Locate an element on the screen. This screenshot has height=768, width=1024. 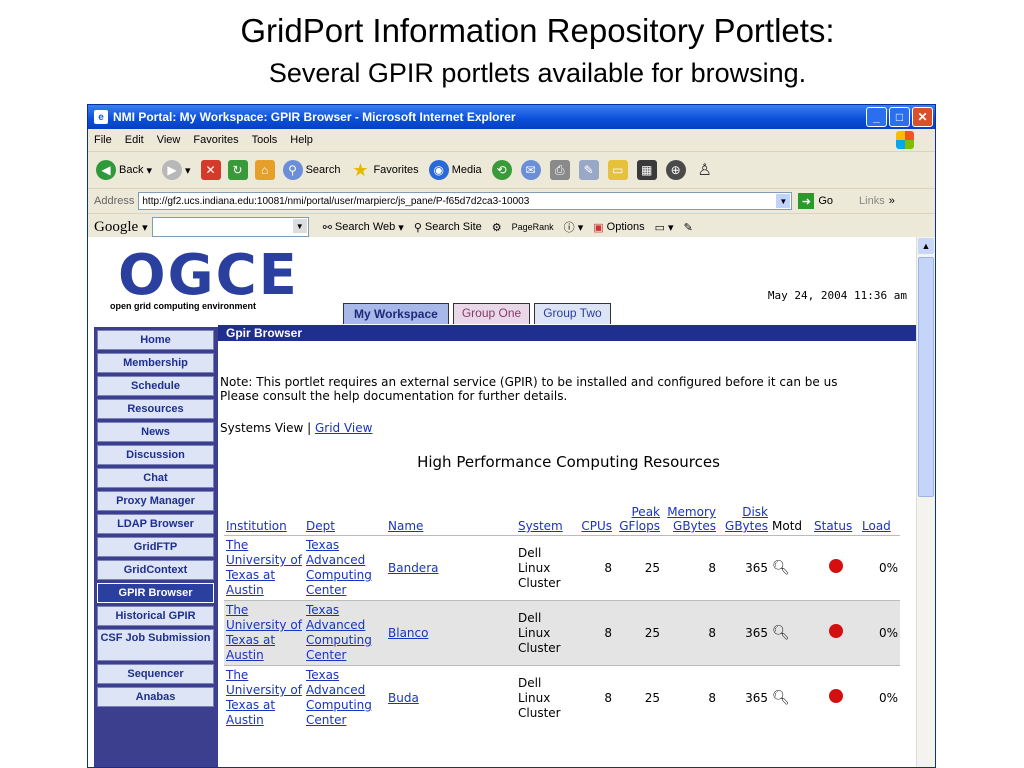
nav-gridcontext: GridContext is located at coordinates (155, 570).